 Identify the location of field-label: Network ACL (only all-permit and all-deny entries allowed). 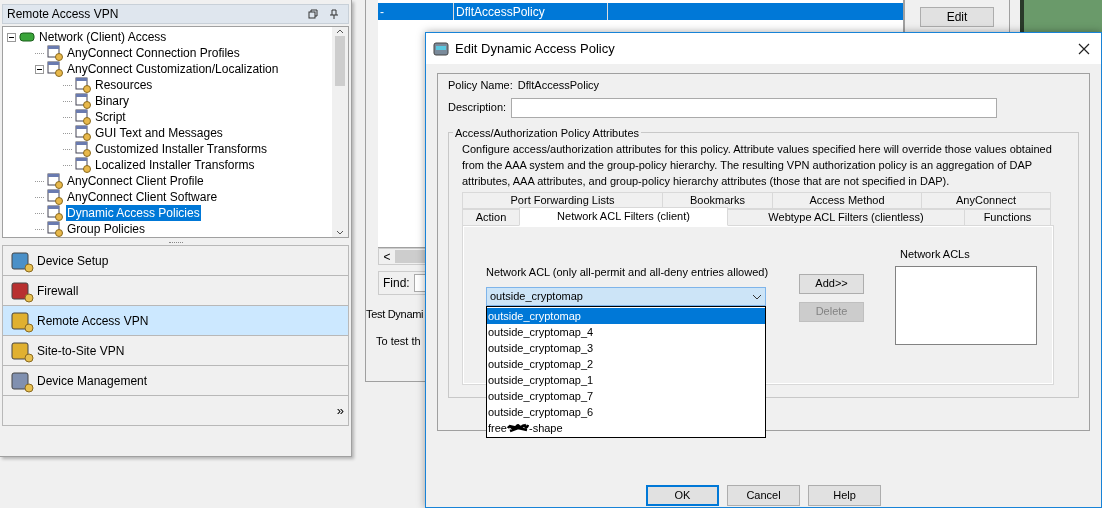
(627, 272).